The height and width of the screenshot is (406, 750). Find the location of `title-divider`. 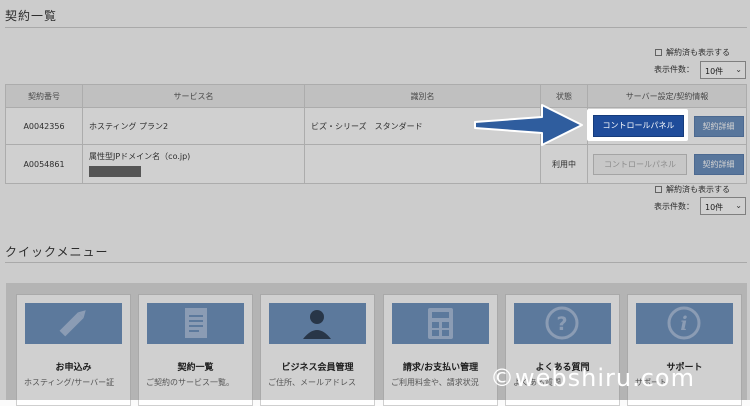

title-divider is located at coordinates (376, 27).